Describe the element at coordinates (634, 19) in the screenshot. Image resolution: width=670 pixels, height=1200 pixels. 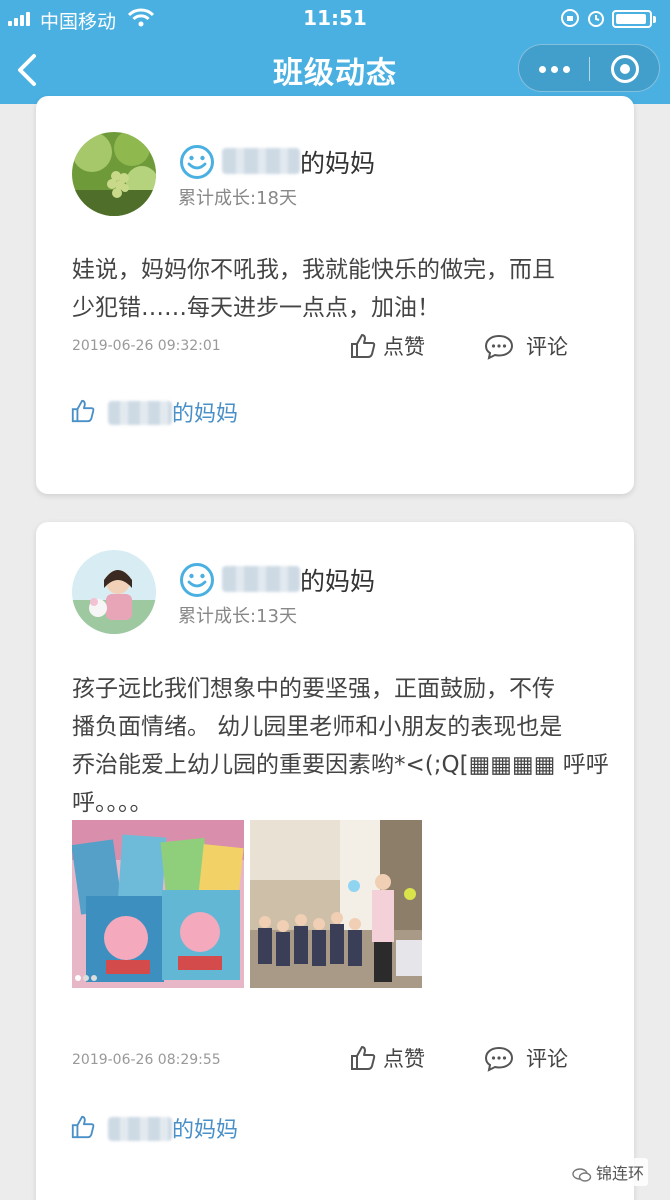
I see `battery-icon` at that location.